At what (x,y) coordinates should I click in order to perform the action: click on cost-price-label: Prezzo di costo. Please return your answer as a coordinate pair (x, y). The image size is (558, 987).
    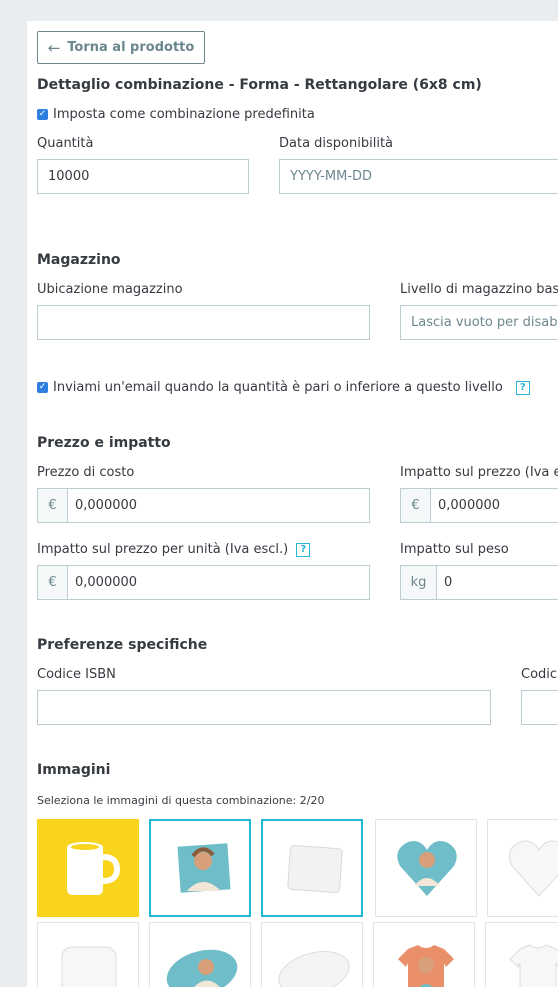
    Looking at the image, I should click on (86, 472).